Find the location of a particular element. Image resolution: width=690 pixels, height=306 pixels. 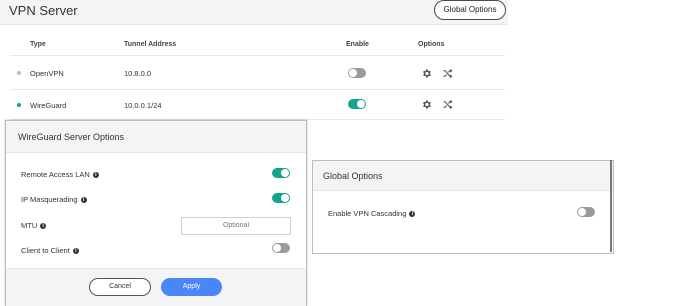

dialog-footer: Cancel Apply is located at coordinates (156, 287).